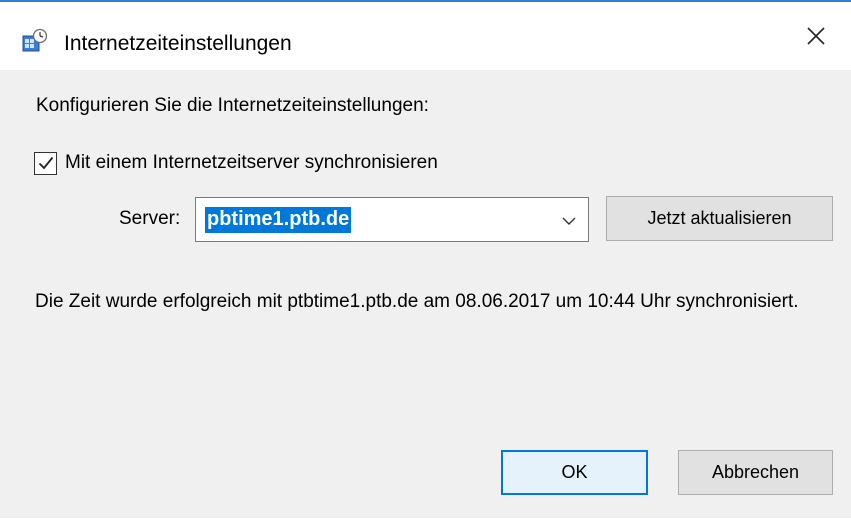 The height and width of the screenshot is (520, 851). Describe the element at coordinates (569, 221) in the screenshot. I see `chevron-down-icon` at that location.